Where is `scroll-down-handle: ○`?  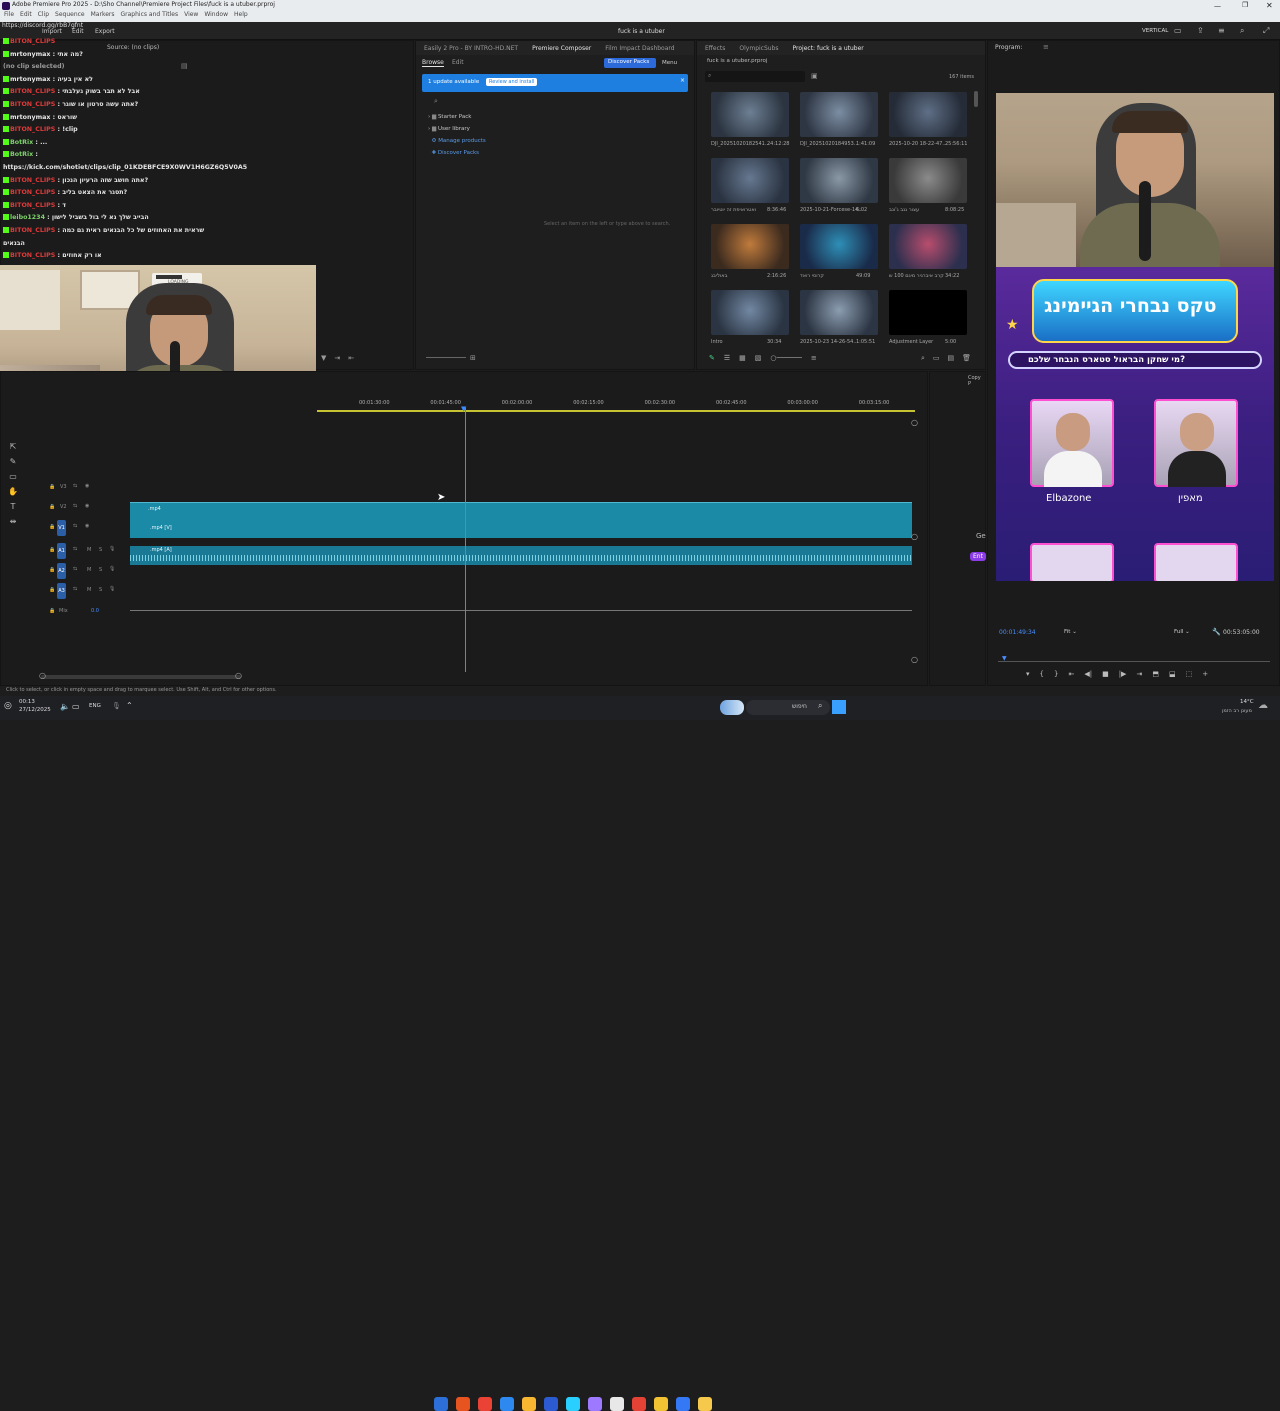
scroll-down-handle: ○ is located at coordinates (914, 659).